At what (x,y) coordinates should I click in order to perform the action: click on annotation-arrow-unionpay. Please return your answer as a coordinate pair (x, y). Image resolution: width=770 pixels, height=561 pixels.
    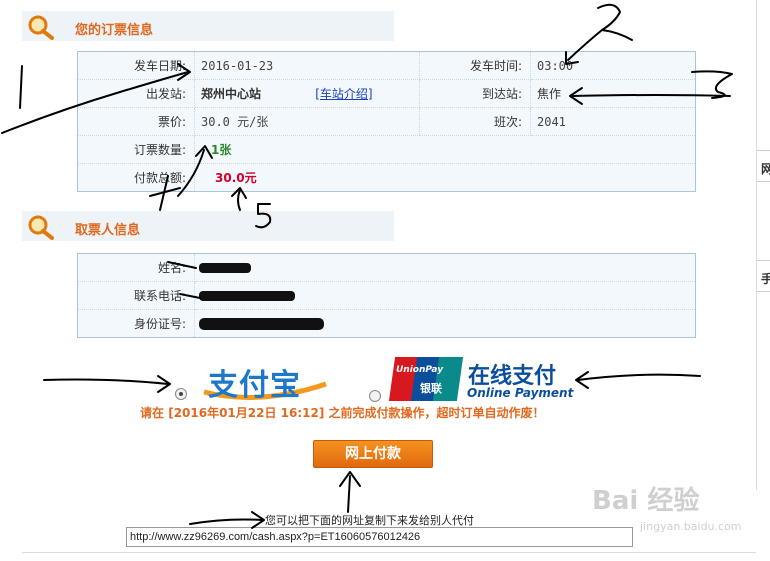
    Looking at the image, I should click on (639, 377).